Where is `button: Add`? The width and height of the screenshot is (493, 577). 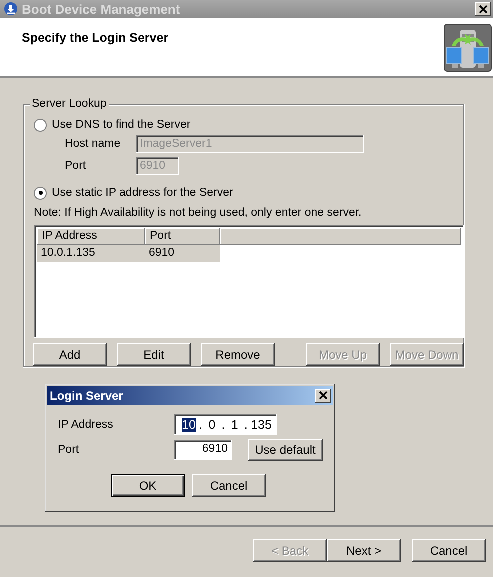 button: Add is located at coordinates (70, 354).